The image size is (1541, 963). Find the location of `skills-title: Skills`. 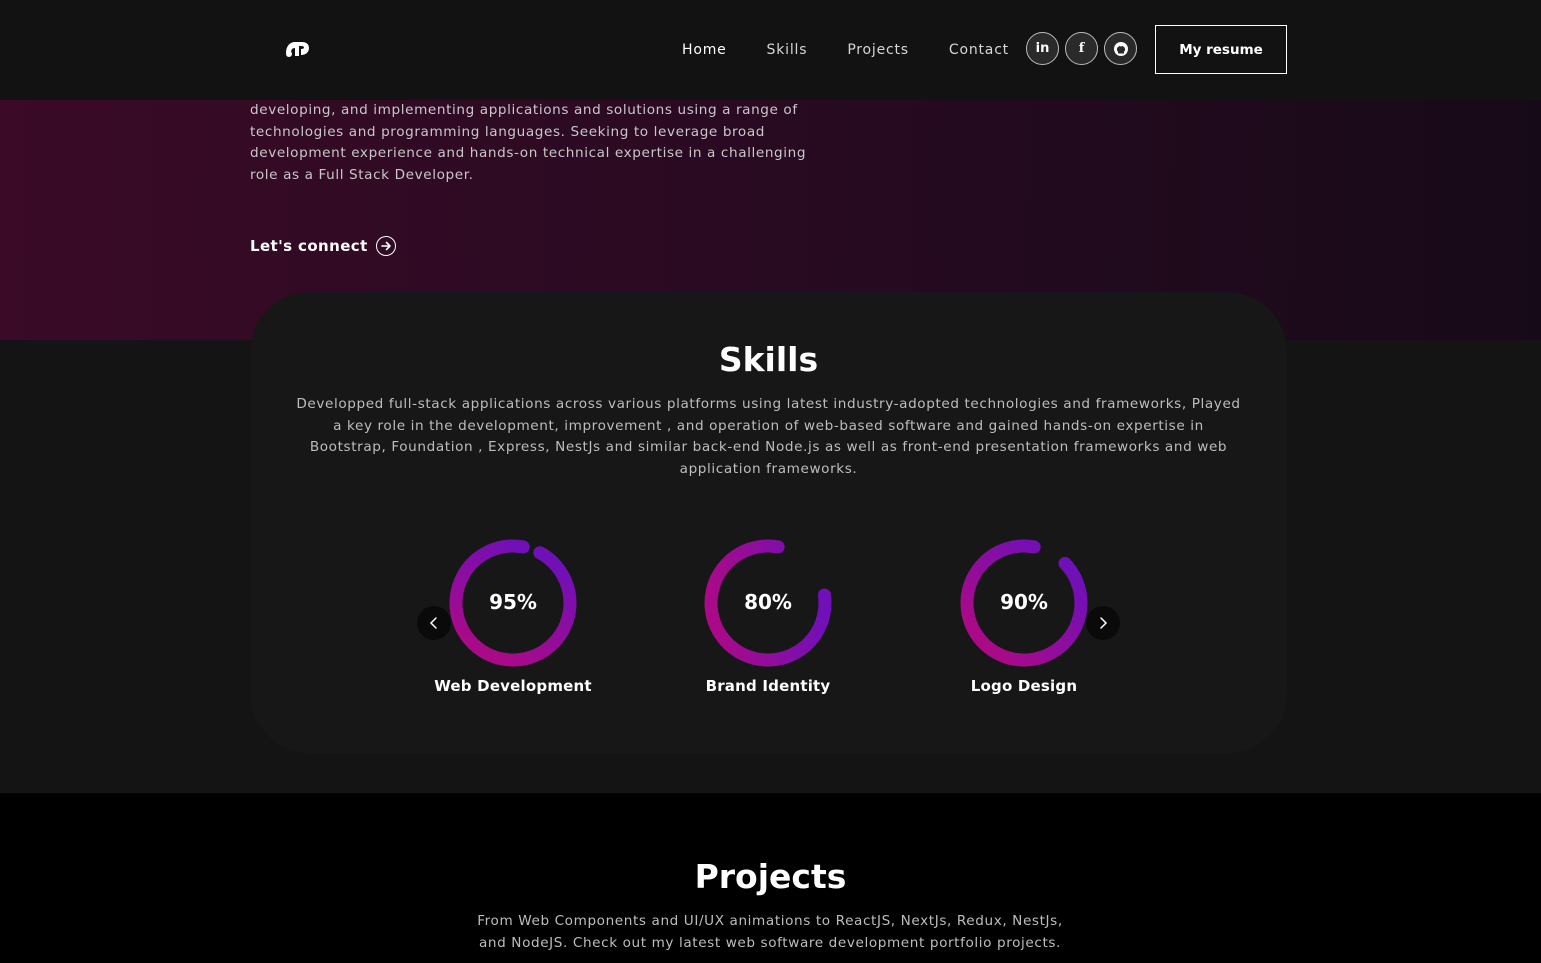

skills-title: Skills is located at coordinates (768, 359).